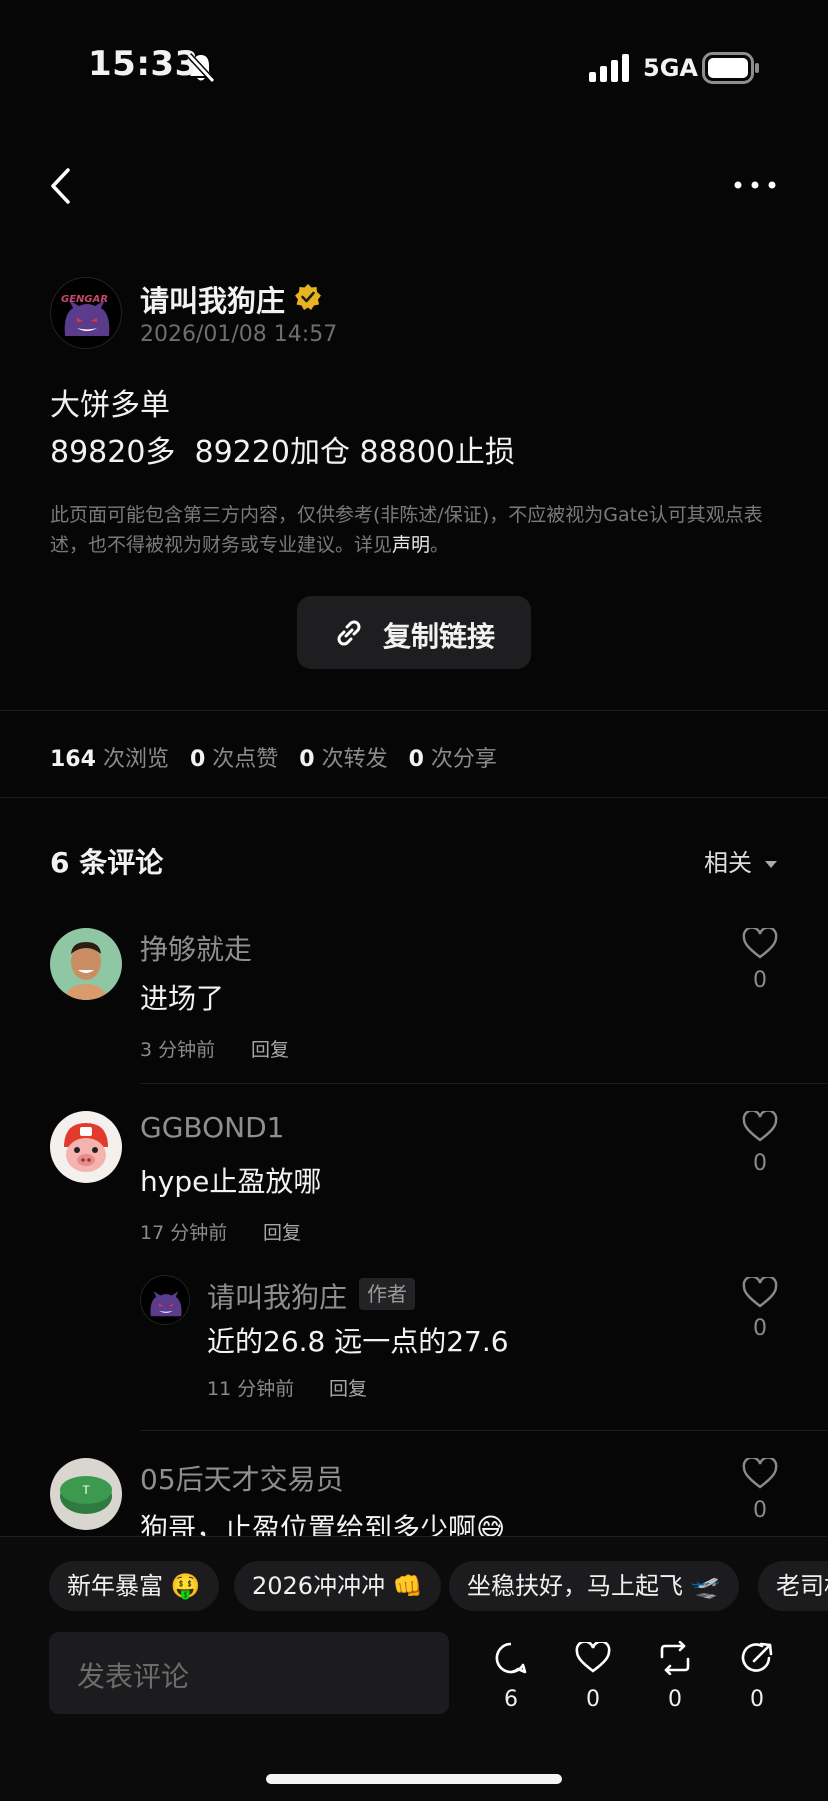  I want to click on quick-reply-chip: 2026冲冲冲 👊, so click(337, 1586).